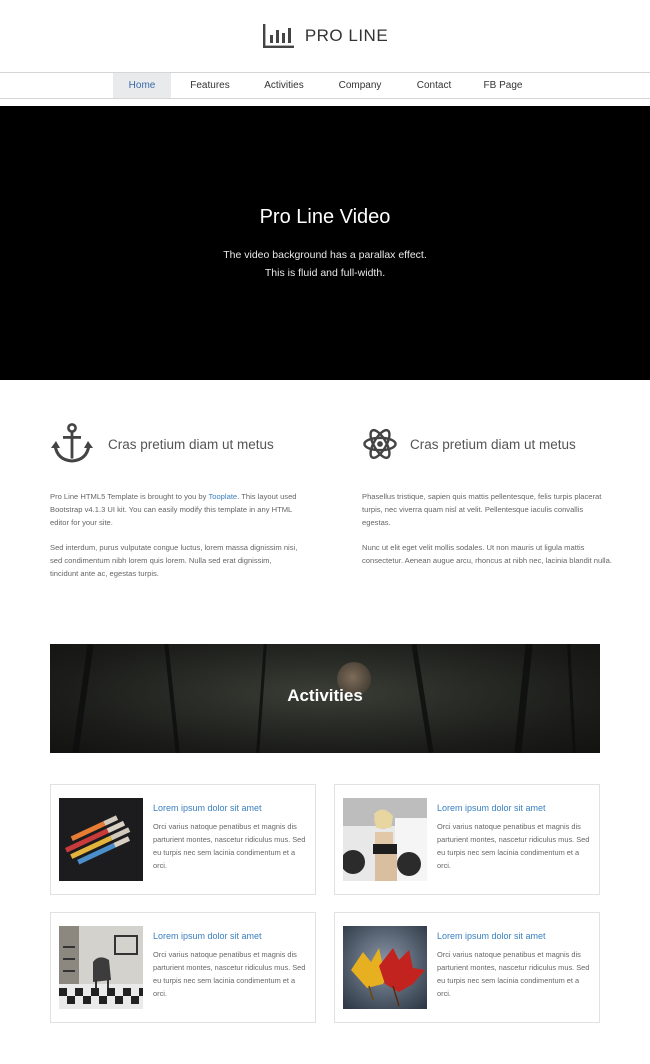 The image size is (650, 1064). I want to click on autumn-leaves-image, so click(385, 967).